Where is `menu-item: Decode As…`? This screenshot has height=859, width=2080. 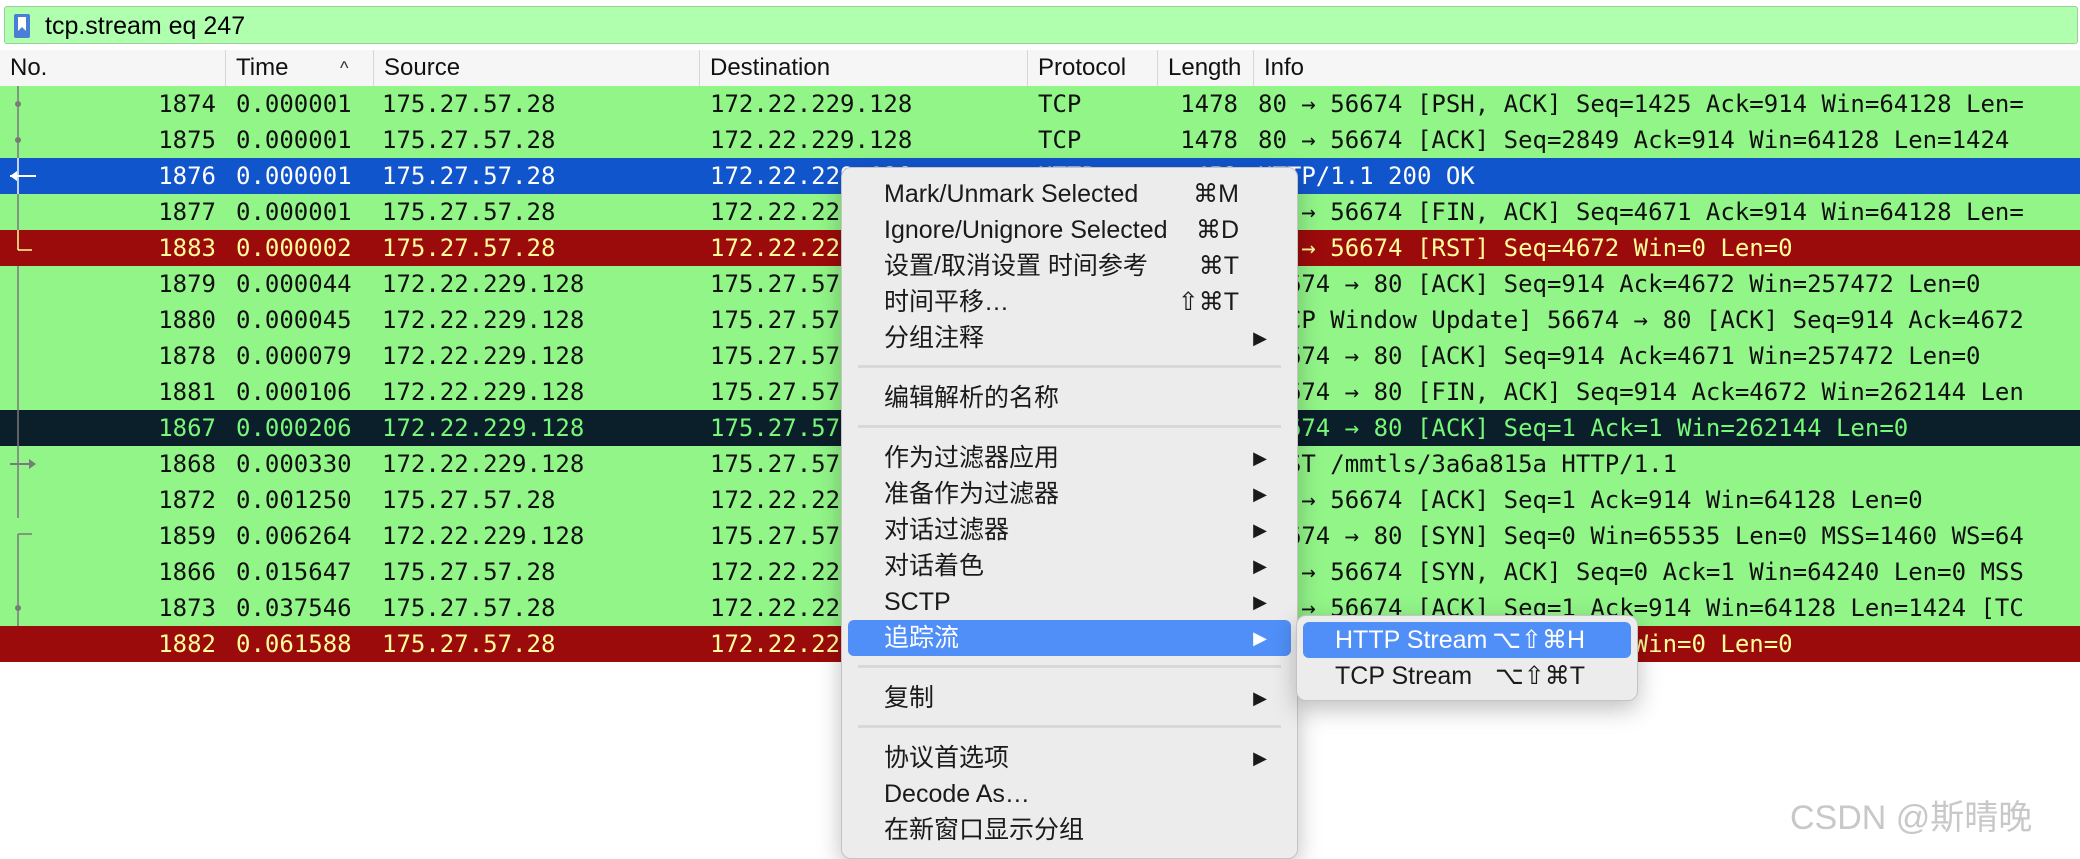 menu-item: Decode As… is located at coordinates (1069, 794).